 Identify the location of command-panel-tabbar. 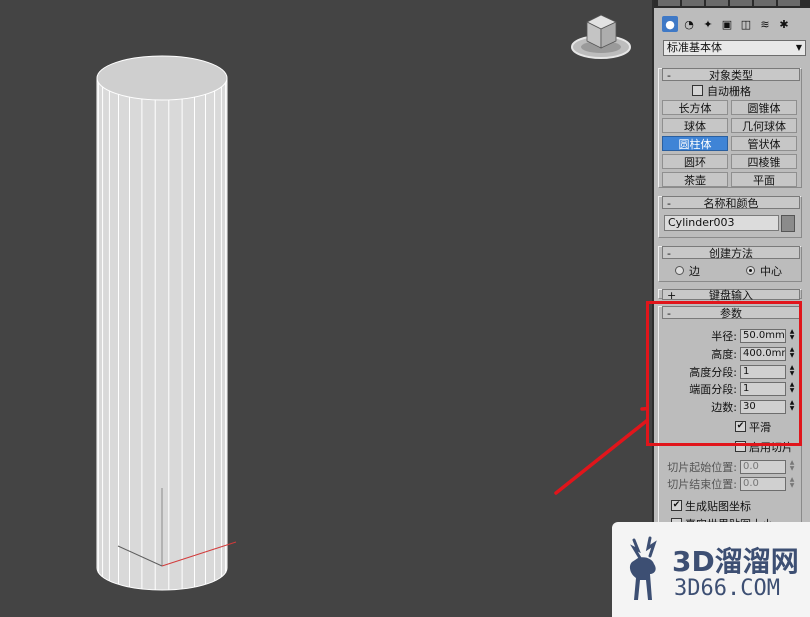
(732, 4).